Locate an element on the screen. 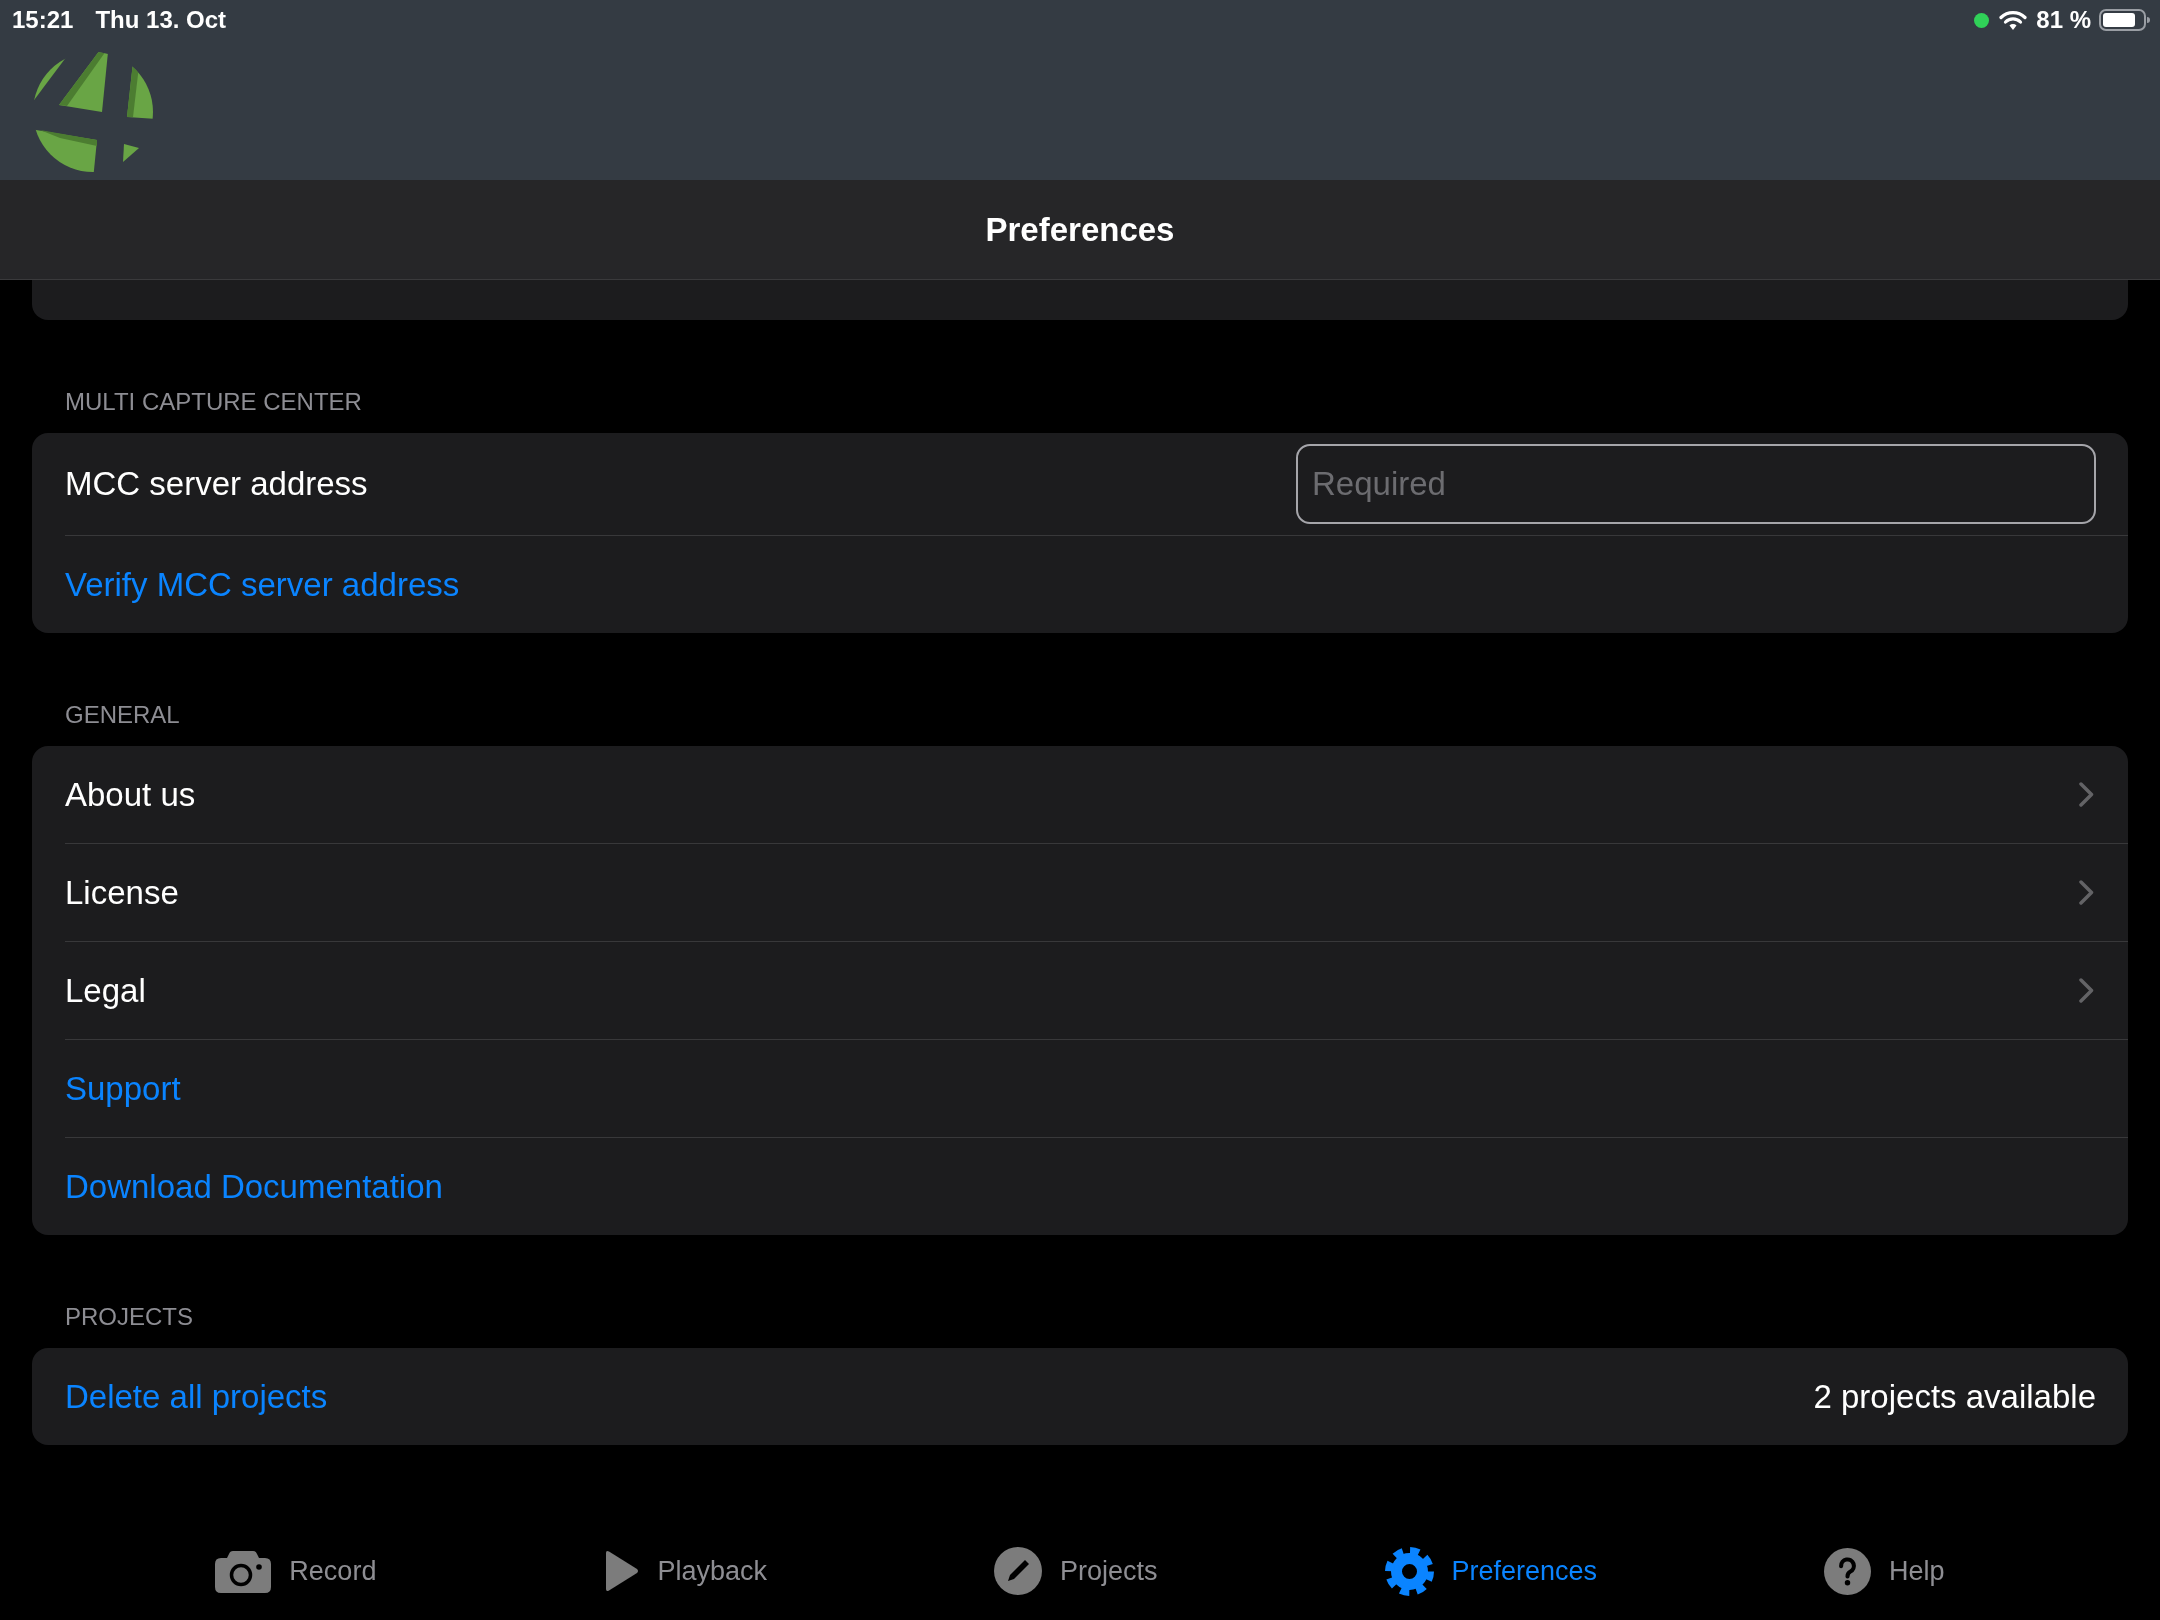  tab: Help is located at coordinates (1884, 1571).